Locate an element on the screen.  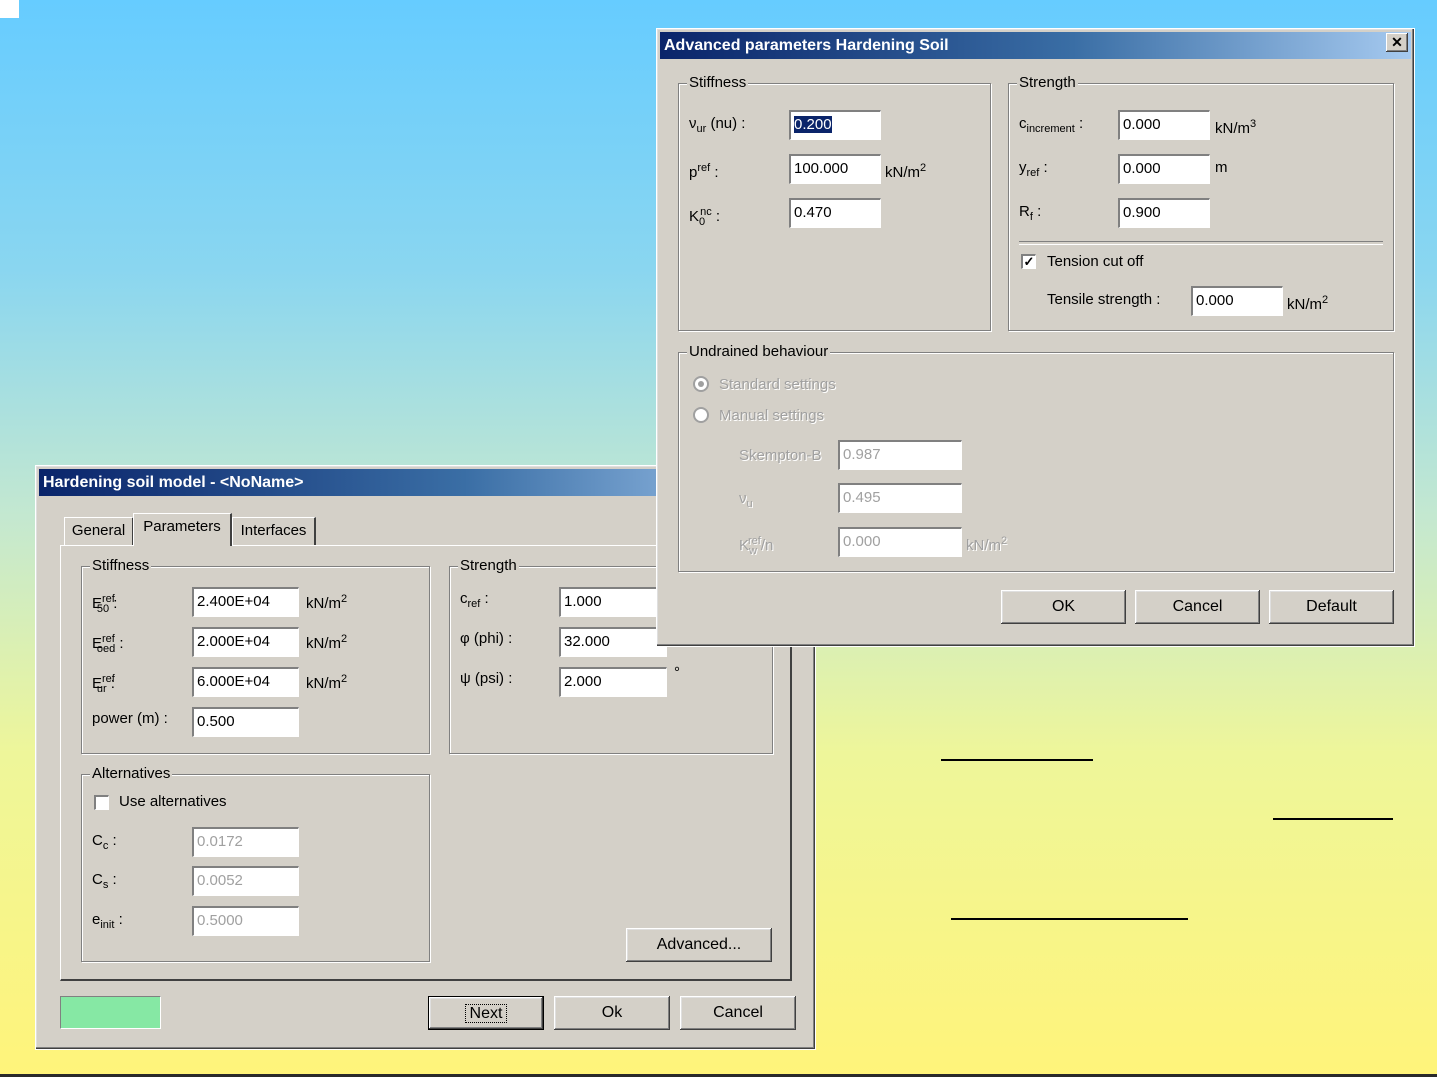
cancel-button: Cancel is located at coordinates (738, 1013).